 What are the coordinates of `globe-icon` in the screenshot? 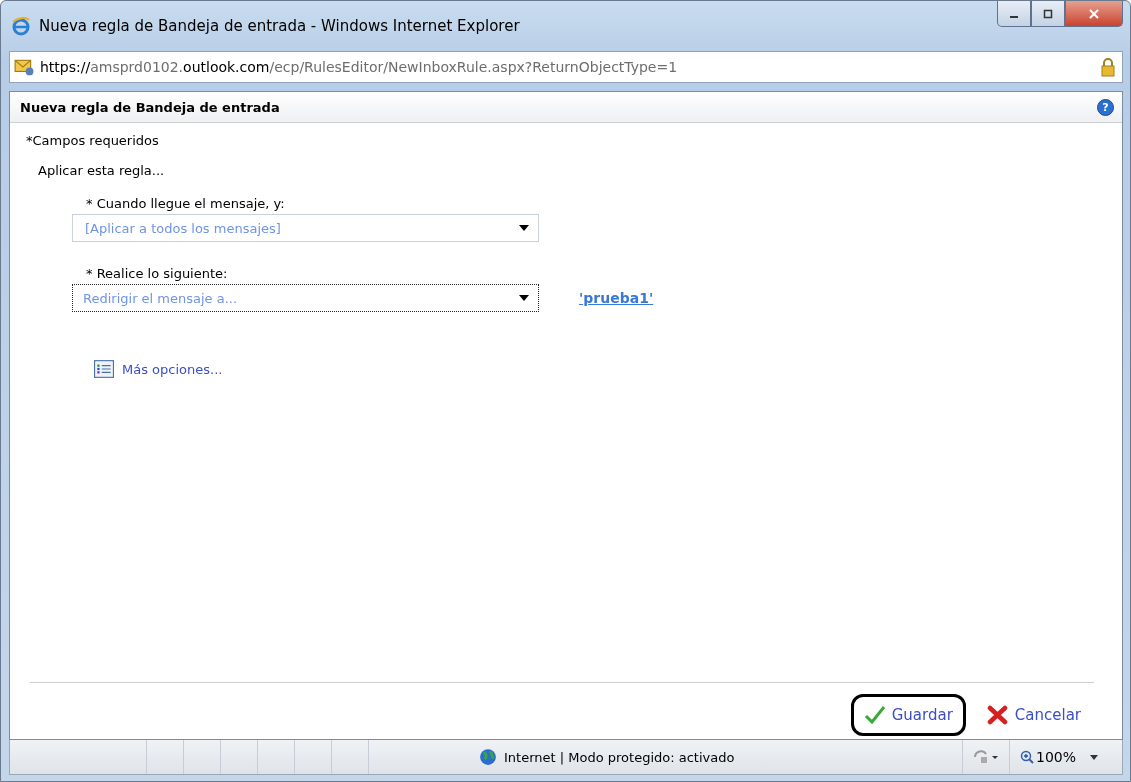 It's located at (488, 757).